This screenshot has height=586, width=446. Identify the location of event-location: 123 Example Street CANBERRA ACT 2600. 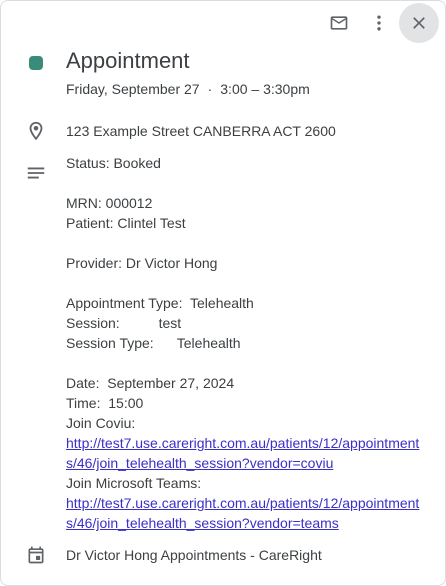
(201, 131).